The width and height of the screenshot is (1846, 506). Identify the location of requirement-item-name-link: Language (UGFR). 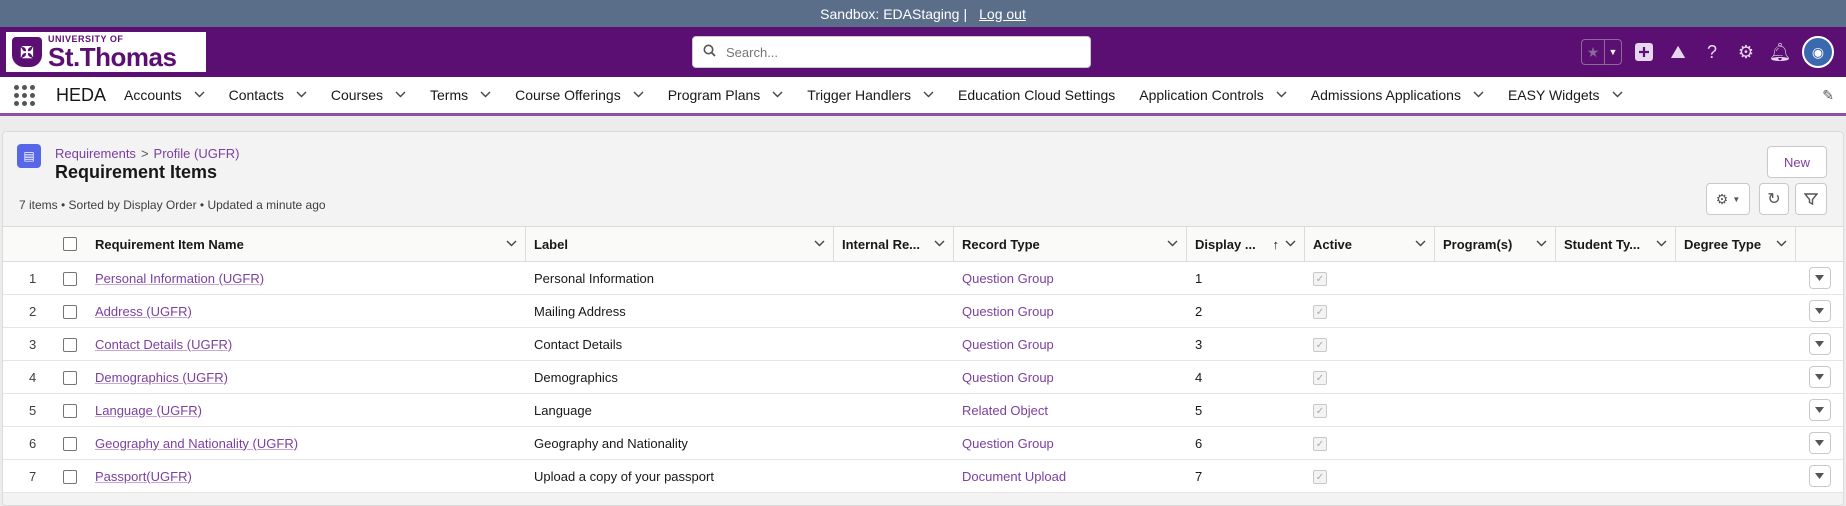
(148, 410).